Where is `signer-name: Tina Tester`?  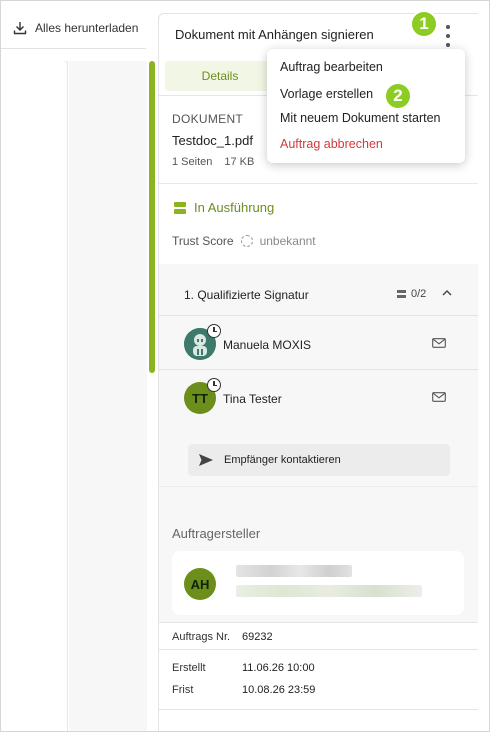
signer-name: Tina Tester is located at coordinates (252, 399).